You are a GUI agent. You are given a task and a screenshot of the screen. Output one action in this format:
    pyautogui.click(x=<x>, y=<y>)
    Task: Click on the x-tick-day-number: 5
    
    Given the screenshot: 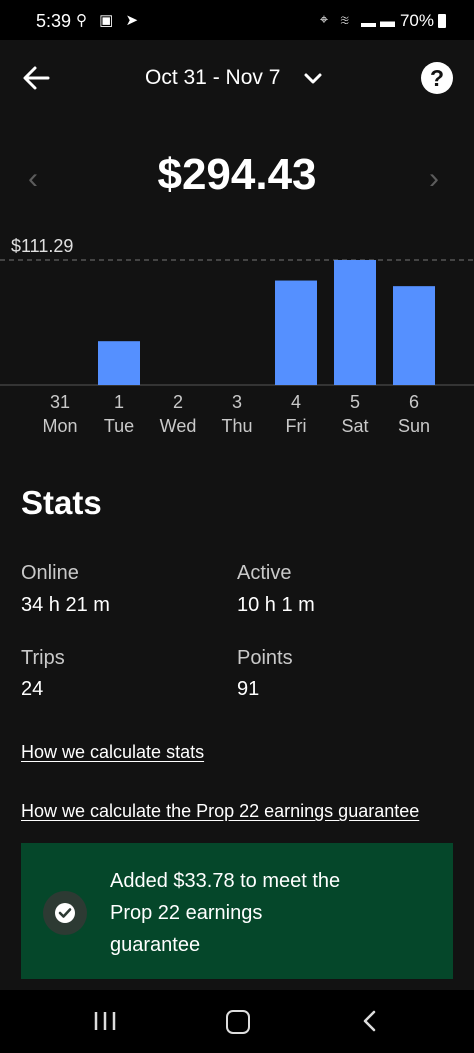 What is the action you would take?
    pyautogui.click(x=354, y=402)
    